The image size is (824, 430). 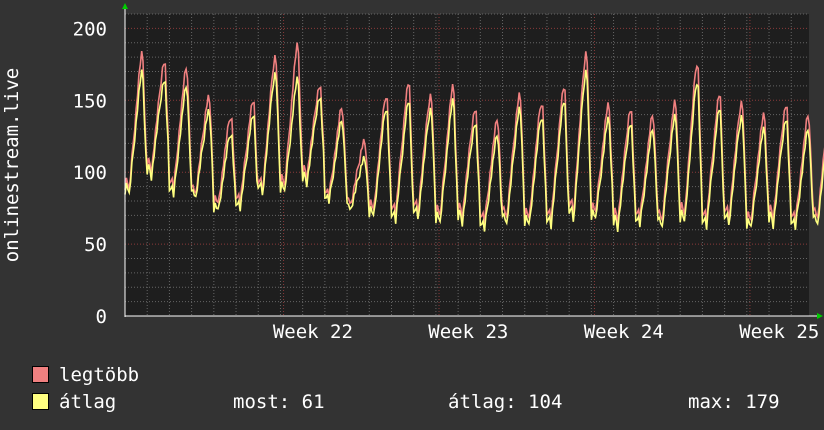 I want to click on legend-label-max: legtöbb, so click(x=99, y=375).